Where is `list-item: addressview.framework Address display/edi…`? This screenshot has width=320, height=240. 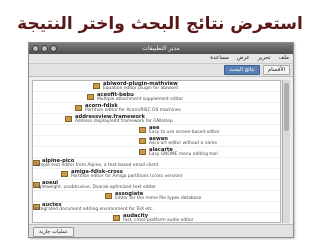 list-item: addressview.framework Address display/edi… is located at coordinates (156, 119).